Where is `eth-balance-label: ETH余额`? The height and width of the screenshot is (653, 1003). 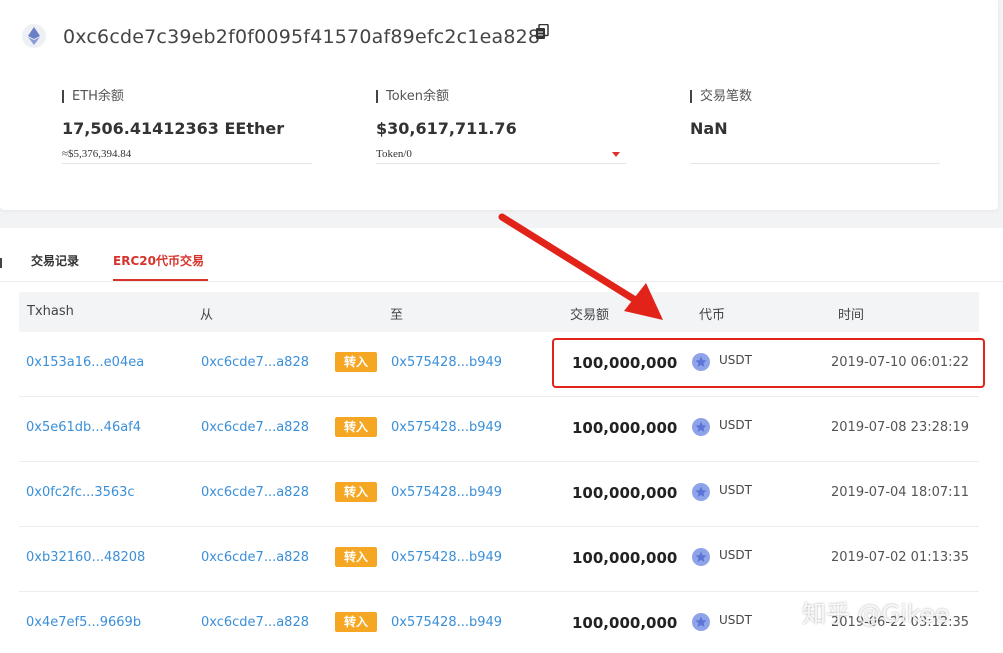 eth-balance-label: ETH余额 is located at coordinates (187, 96).